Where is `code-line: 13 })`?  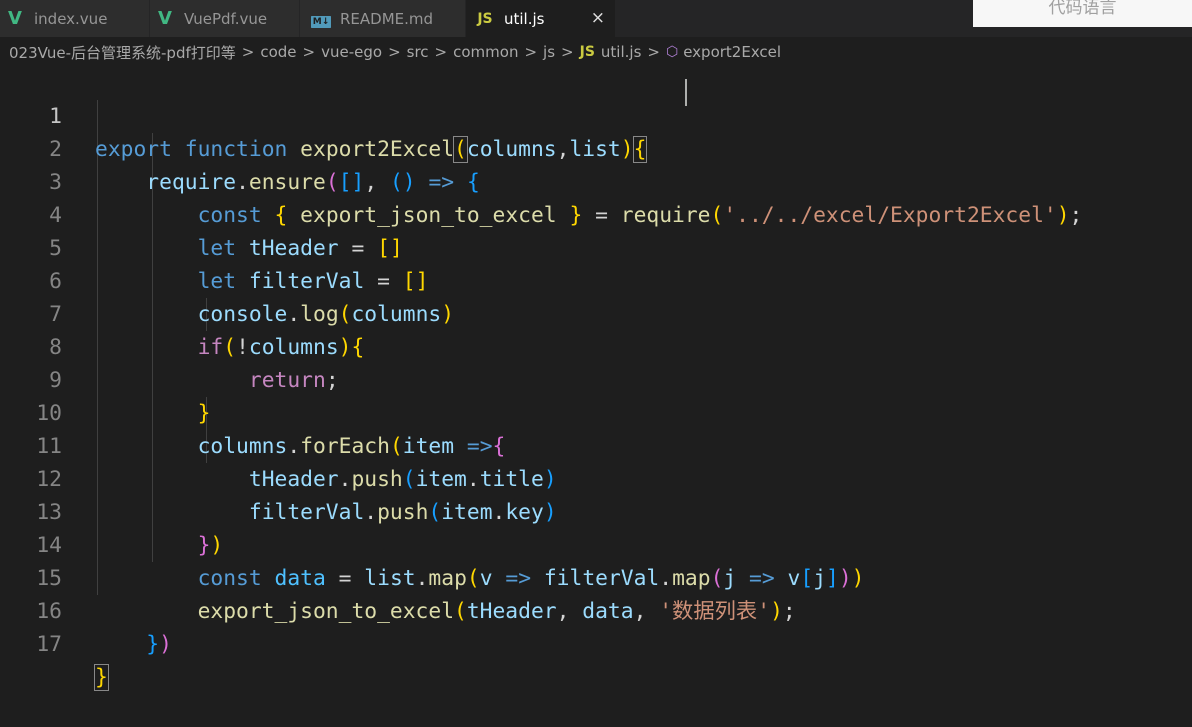
code-line: 13 }) is located at coordinates (596, 510).